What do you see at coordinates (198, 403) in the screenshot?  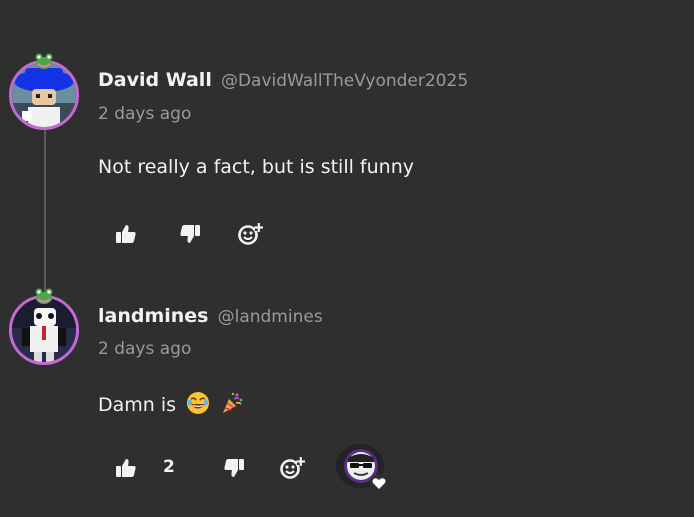 I see `laughing-emoji-icon` at bounding box center [198, 403].